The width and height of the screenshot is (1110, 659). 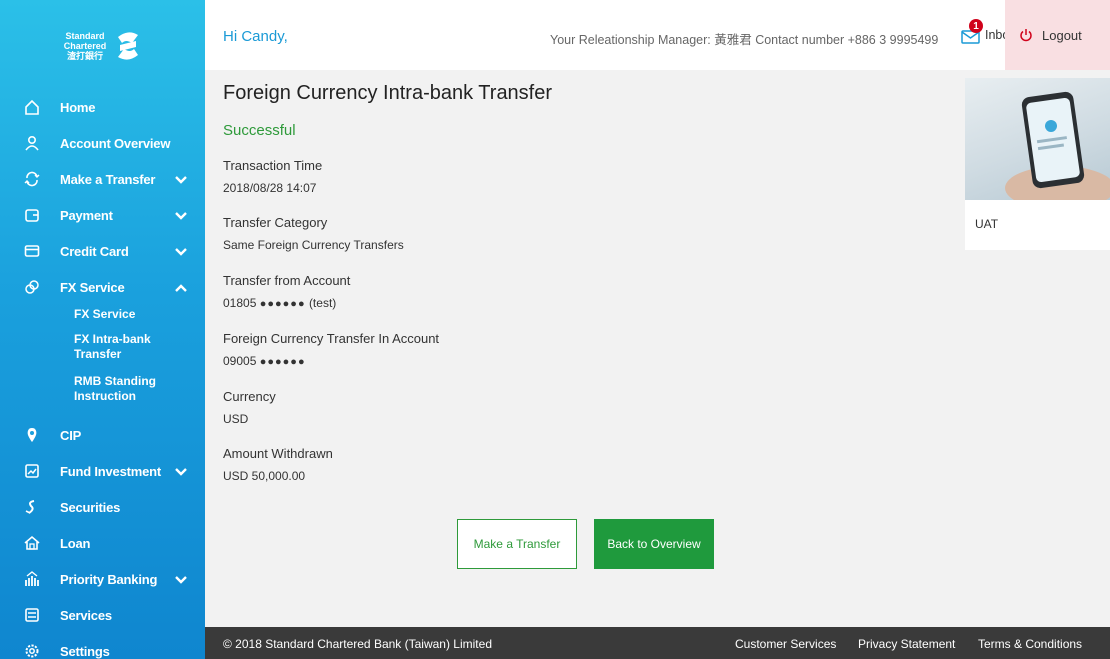 What do you see at coordinates (32, 435) in the screenshot?
I see `cip-icon` at bounding box center [32, 435].